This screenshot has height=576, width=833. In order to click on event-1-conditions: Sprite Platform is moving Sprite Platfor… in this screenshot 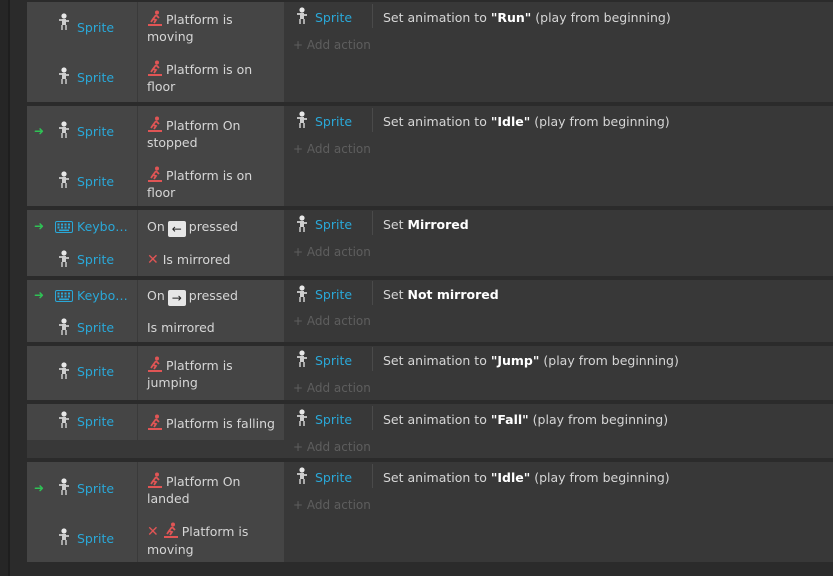, I will do `click(155, 52)`.